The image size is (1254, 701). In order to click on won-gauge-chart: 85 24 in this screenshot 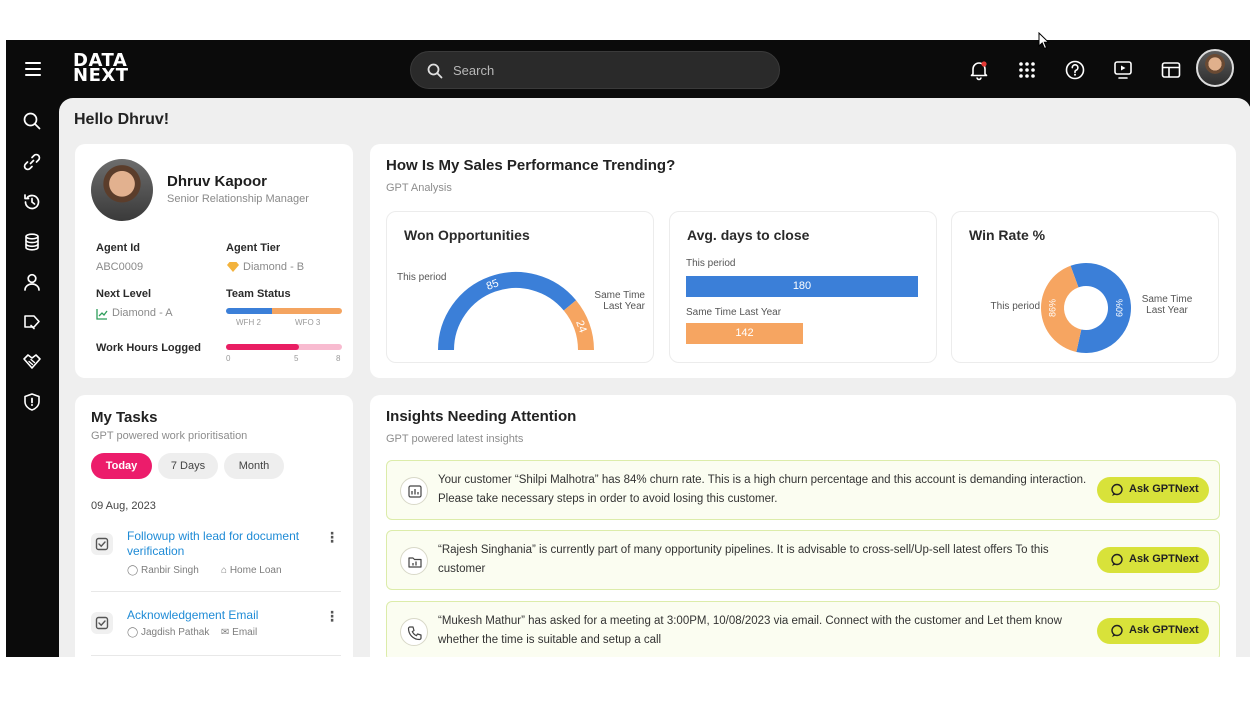, I will do `click(516, 311)`.